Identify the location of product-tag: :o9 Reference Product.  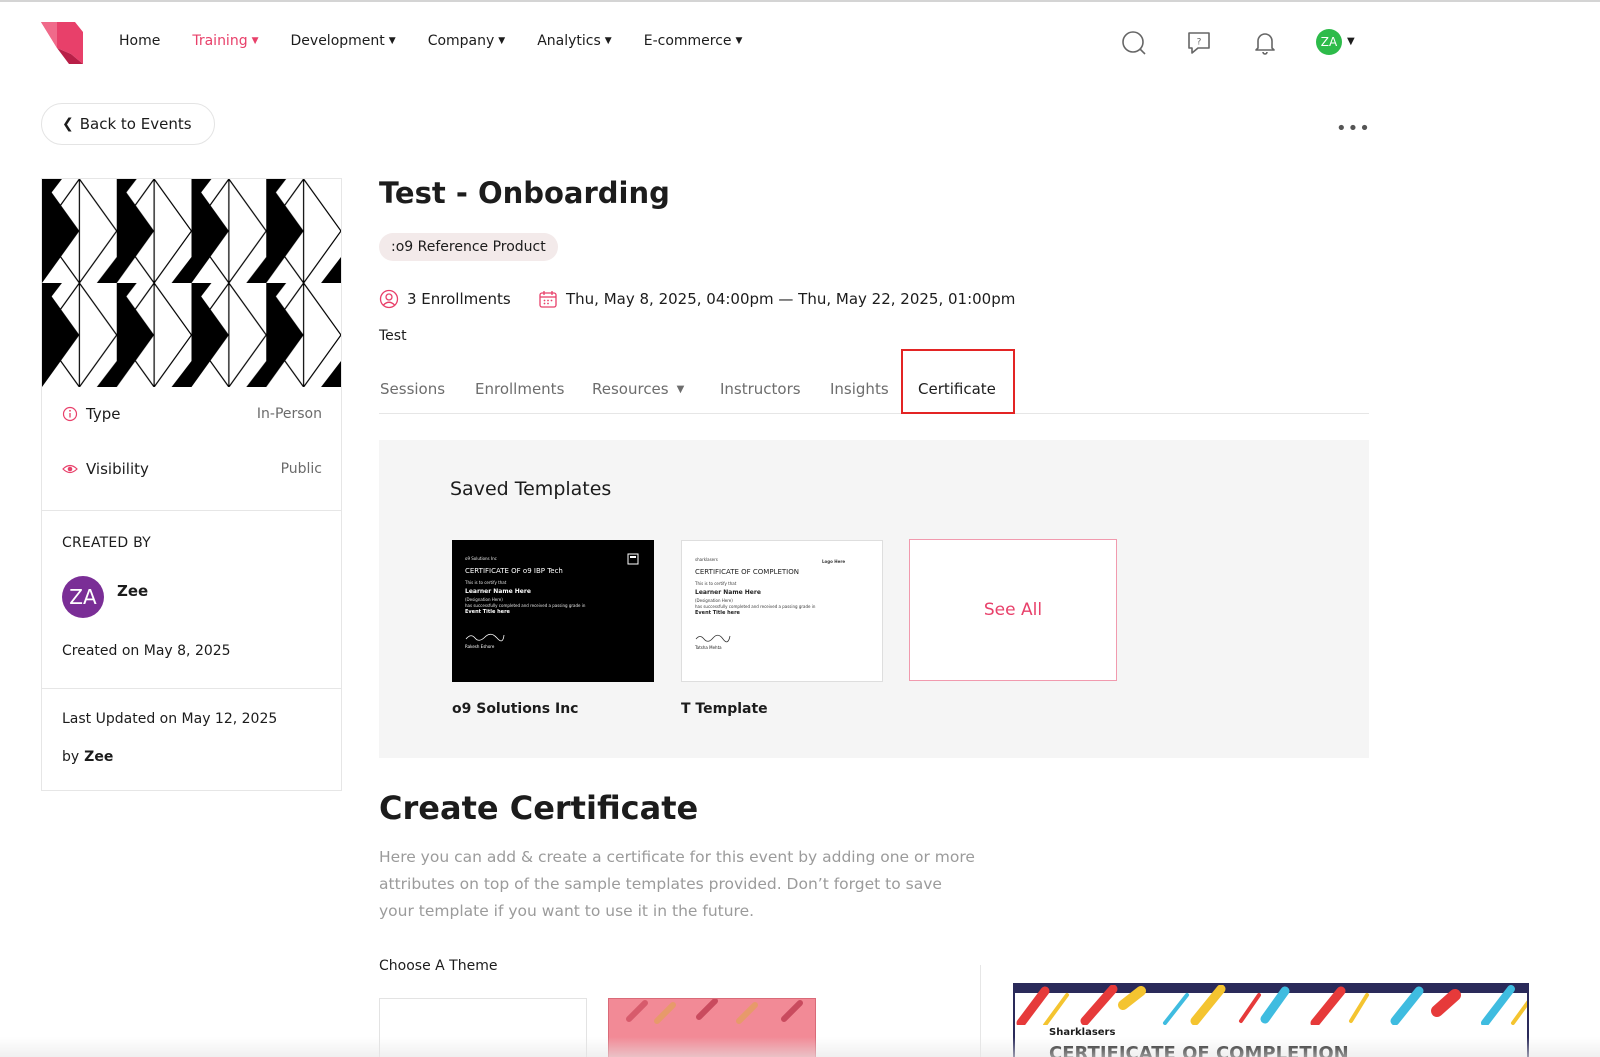
(468, 247).